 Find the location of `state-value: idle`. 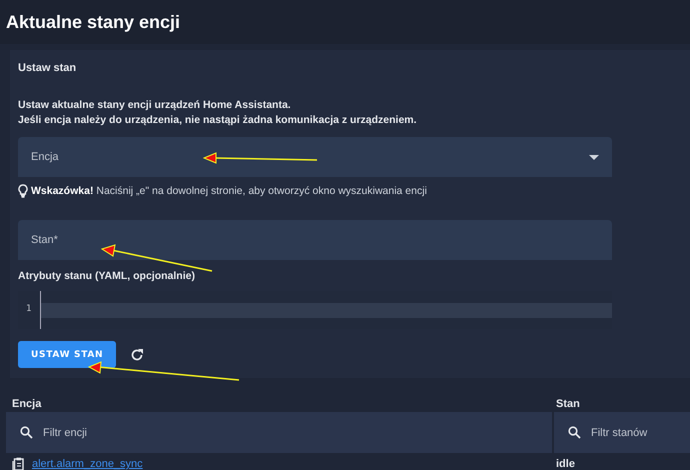

state-value: idle is located at coordinates (565, 464).